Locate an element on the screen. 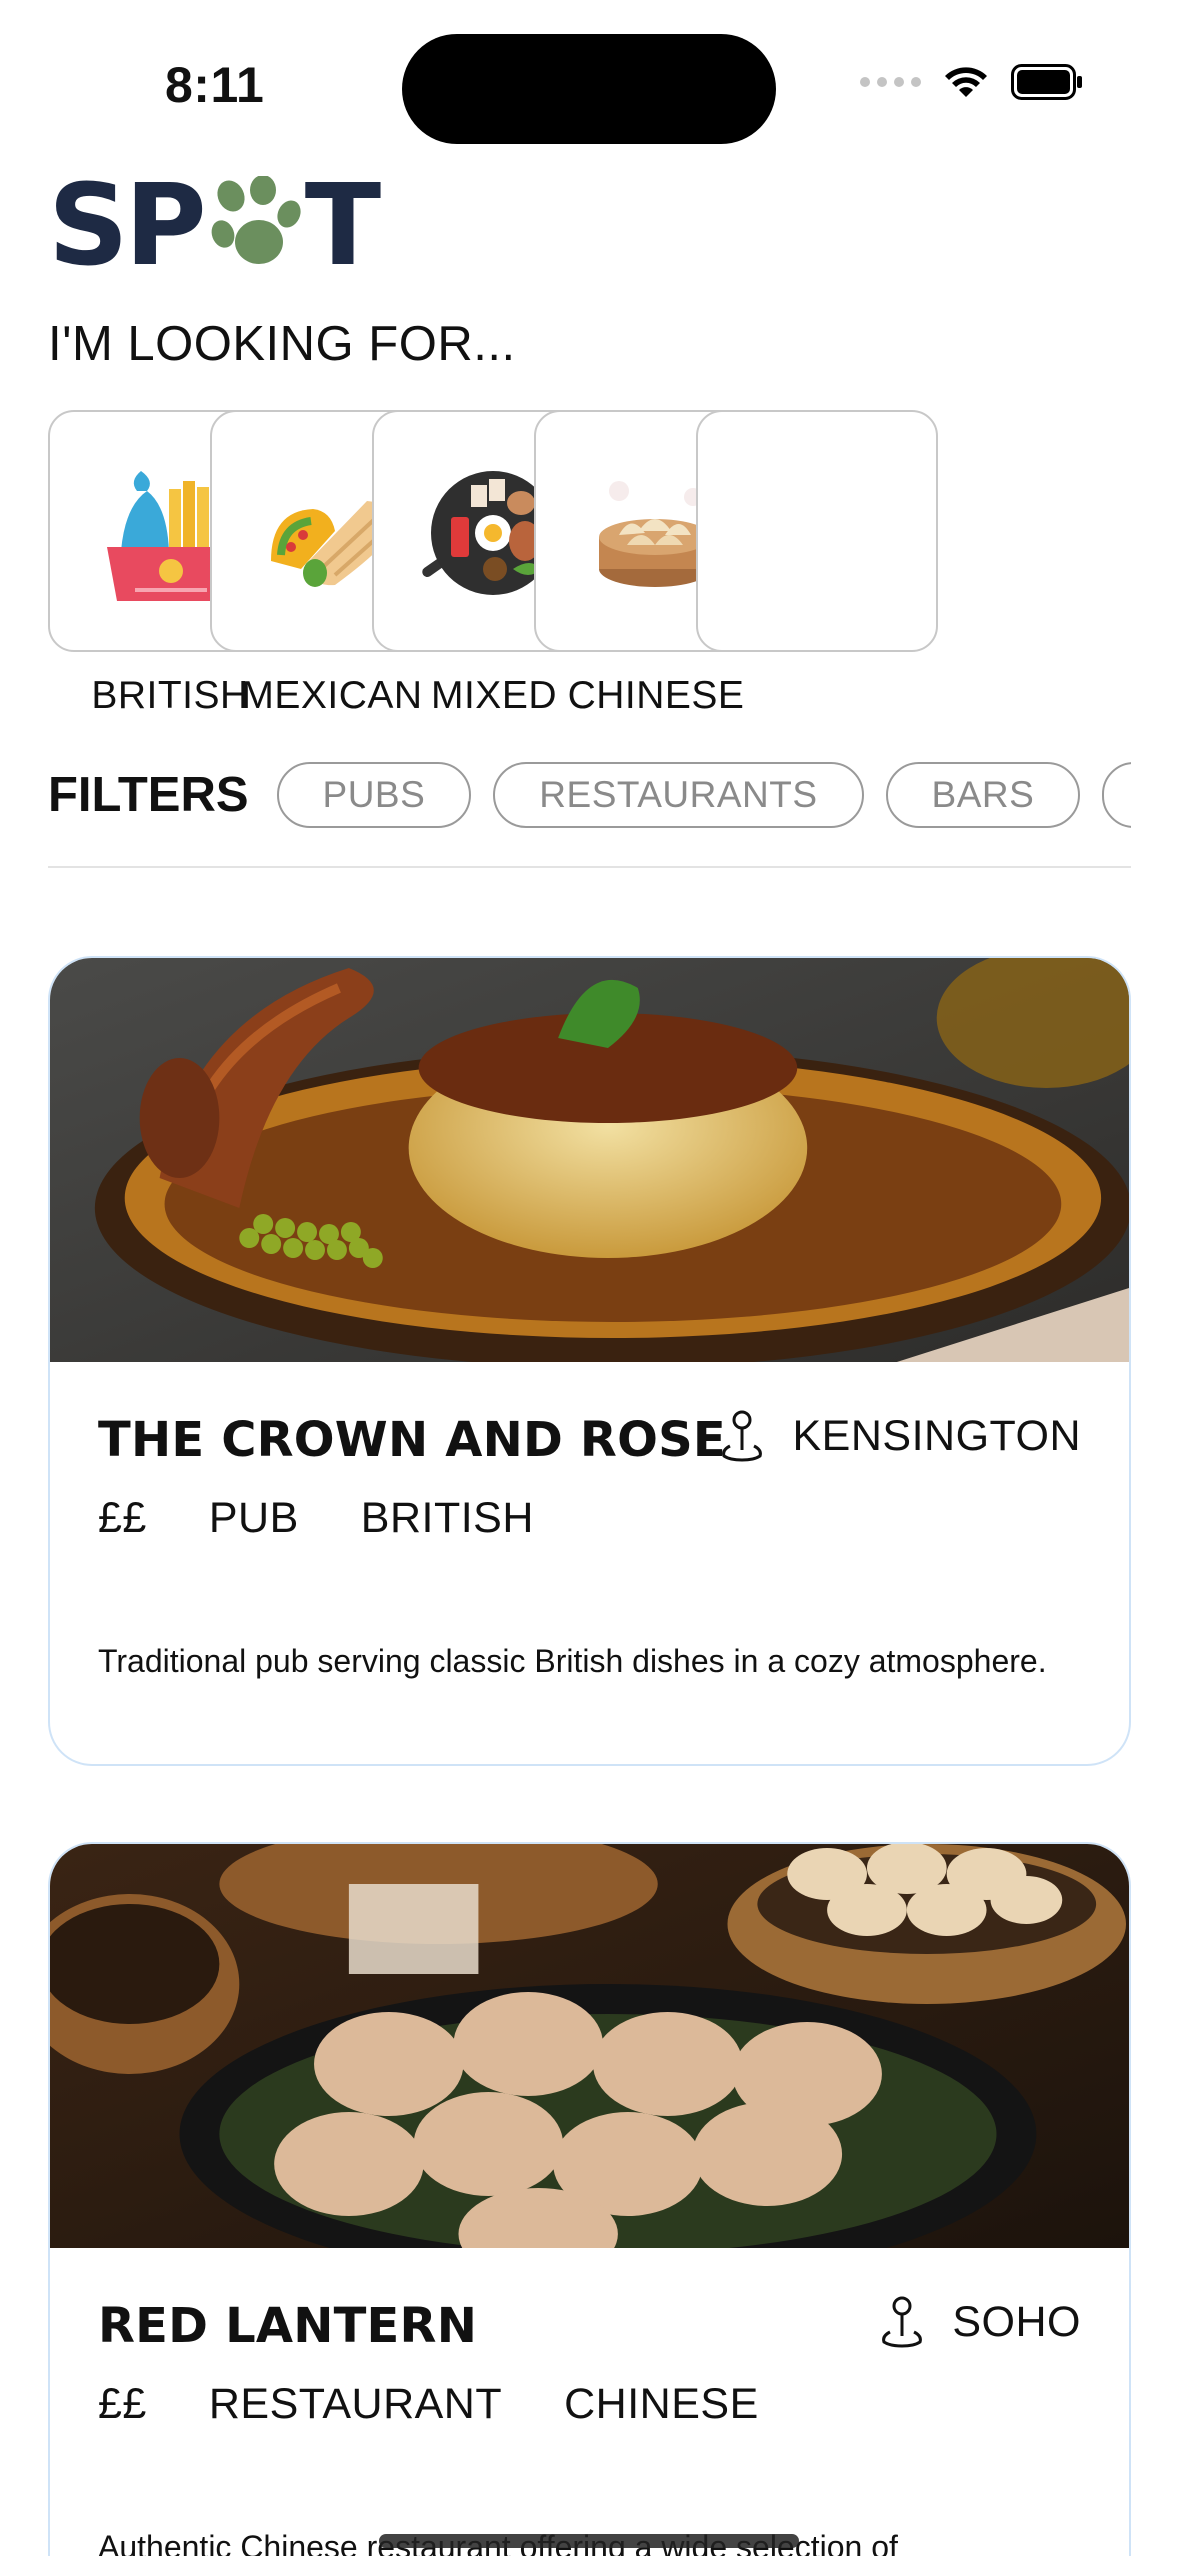 The height and width of the screenshot is (2556, 1179). venue-cuisine: BRITISH is located at coordinates (447, 1518).